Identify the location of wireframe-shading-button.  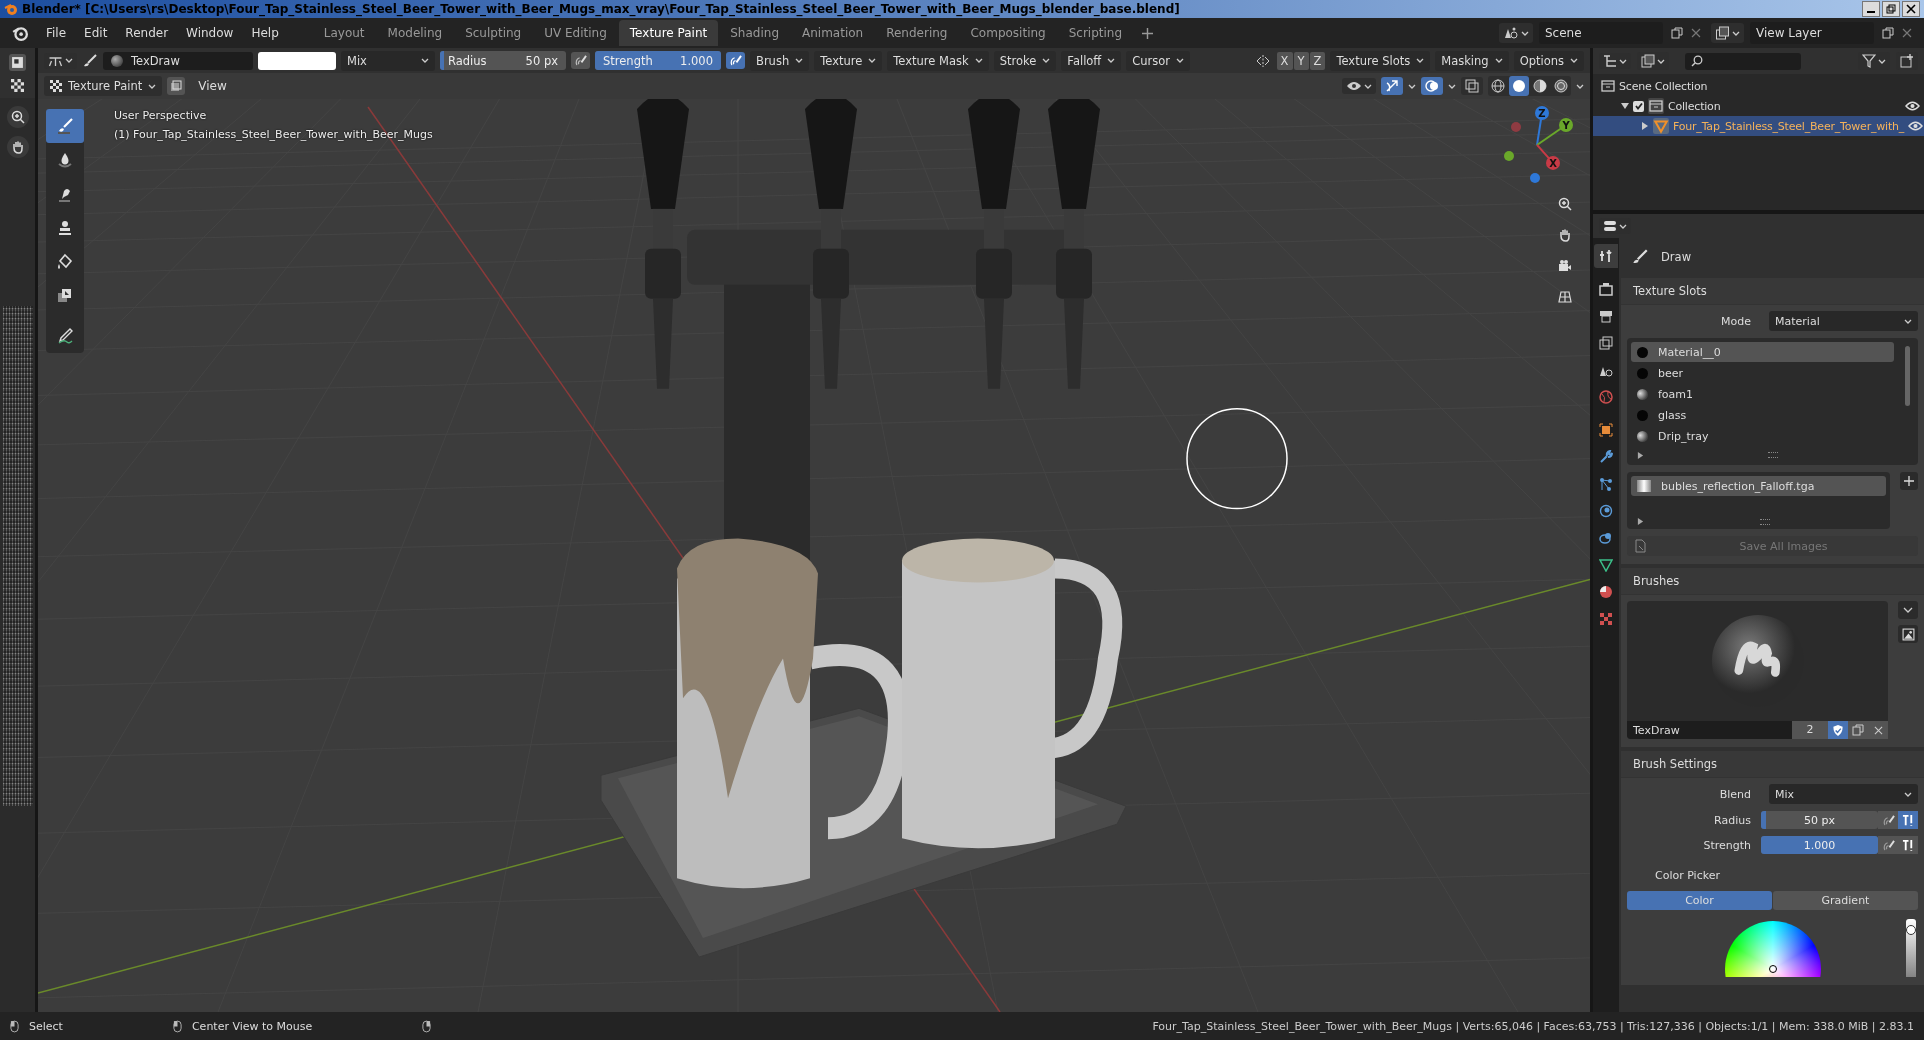
(1498, 86).